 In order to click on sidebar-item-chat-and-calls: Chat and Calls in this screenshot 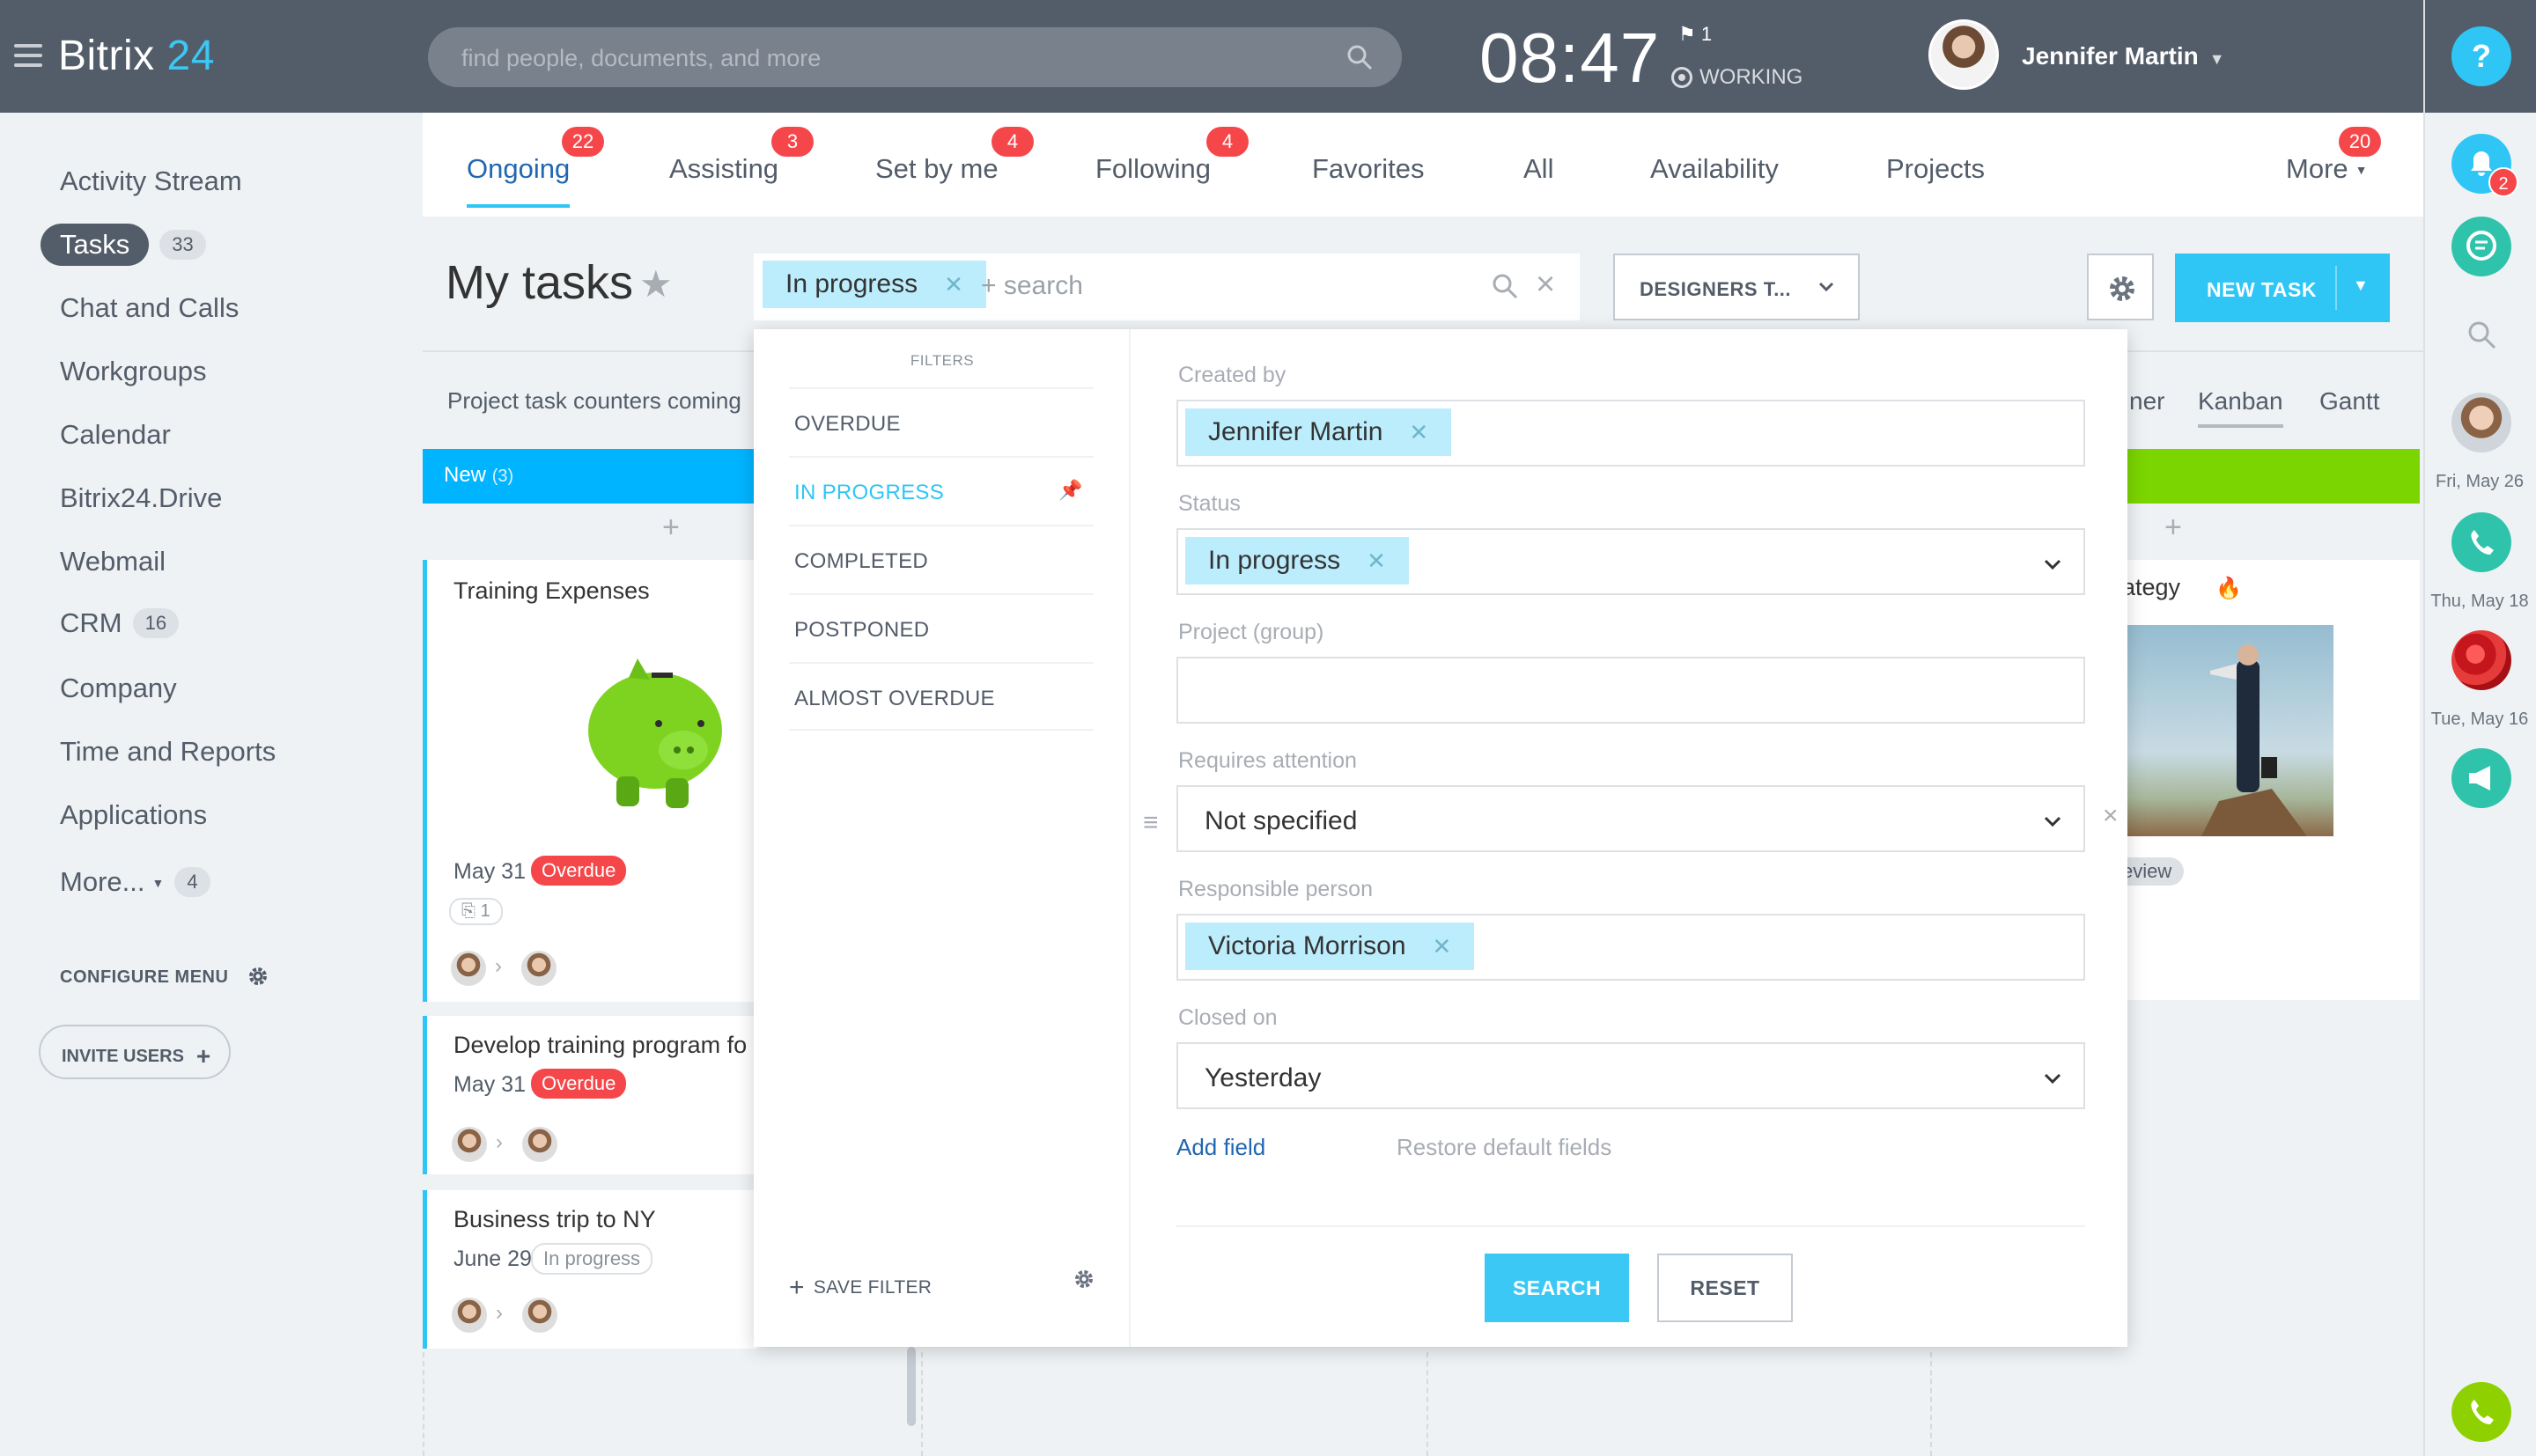, I will do `click(149, 308)`.